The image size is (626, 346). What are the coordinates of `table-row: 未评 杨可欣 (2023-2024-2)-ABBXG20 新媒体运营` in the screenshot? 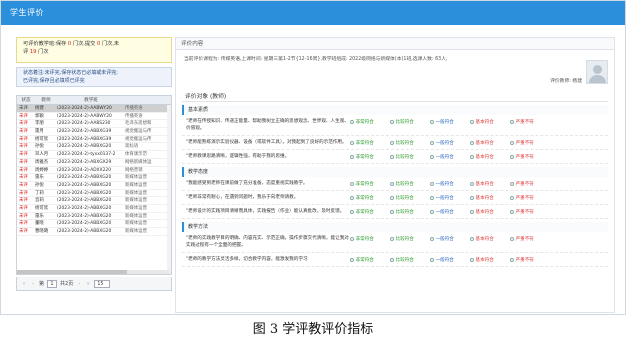 It's located at (94, 209).